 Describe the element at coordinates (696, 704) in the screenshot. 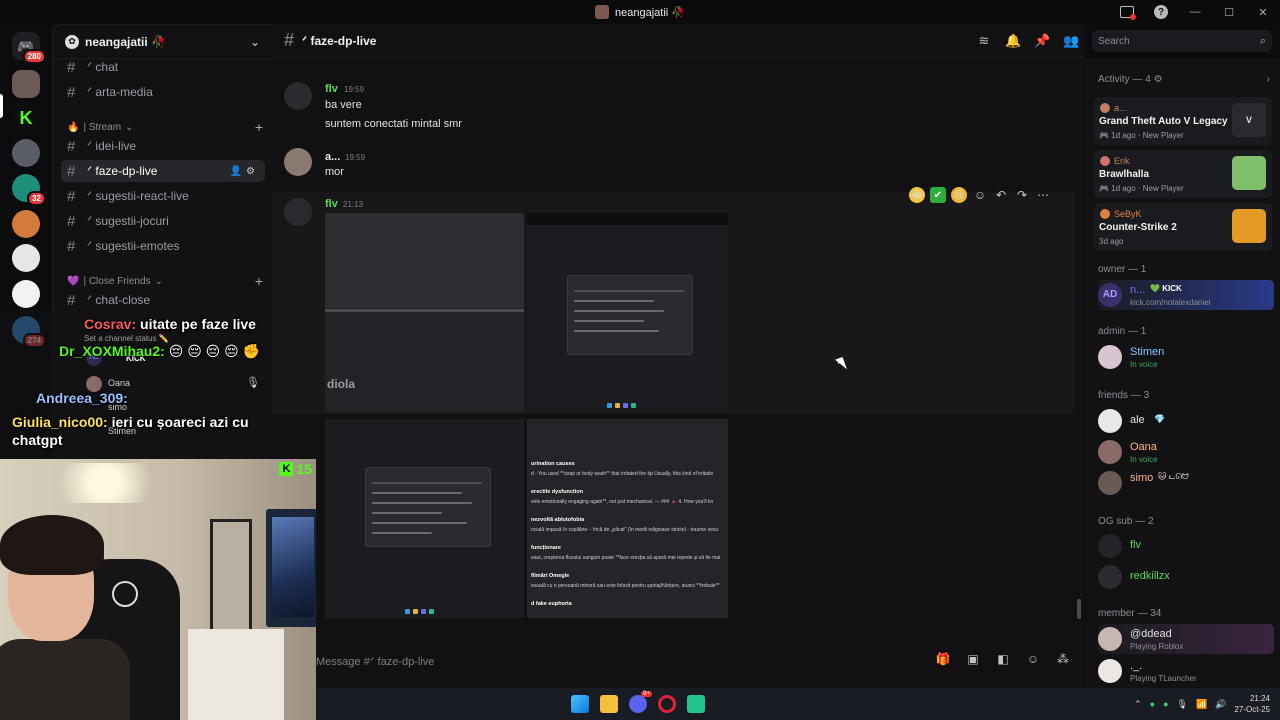

I see `app-icon` at that location.